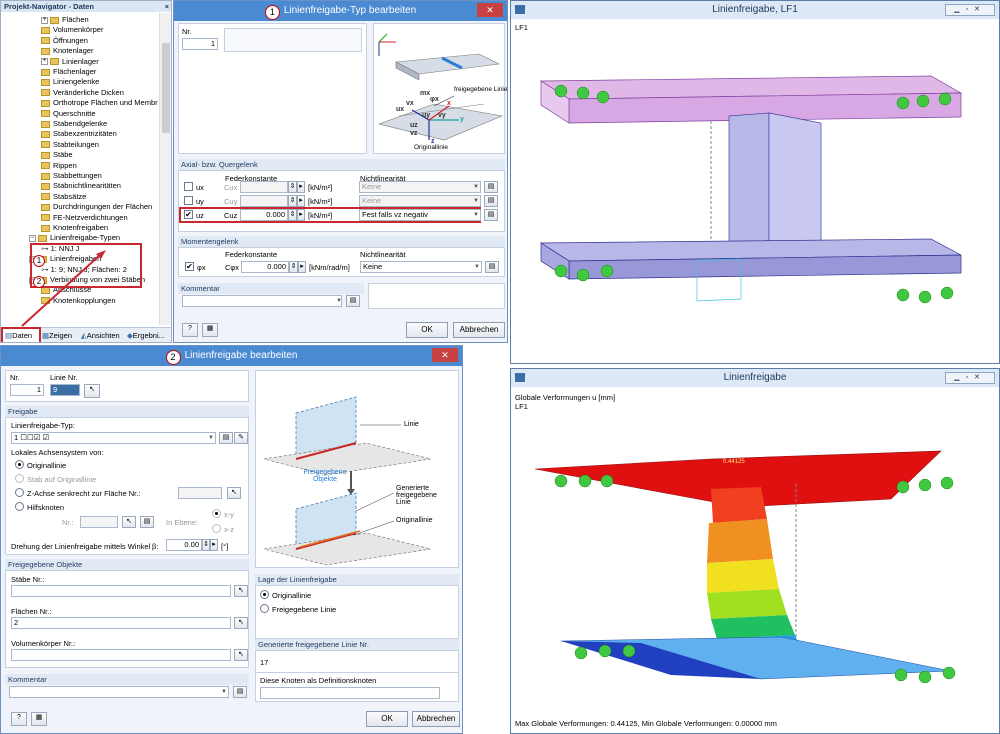 This screenshot has height=734, width=1000. Describe the element at coordinates (190, 330) in the screenshot. I see `help-button: ?` at that location.